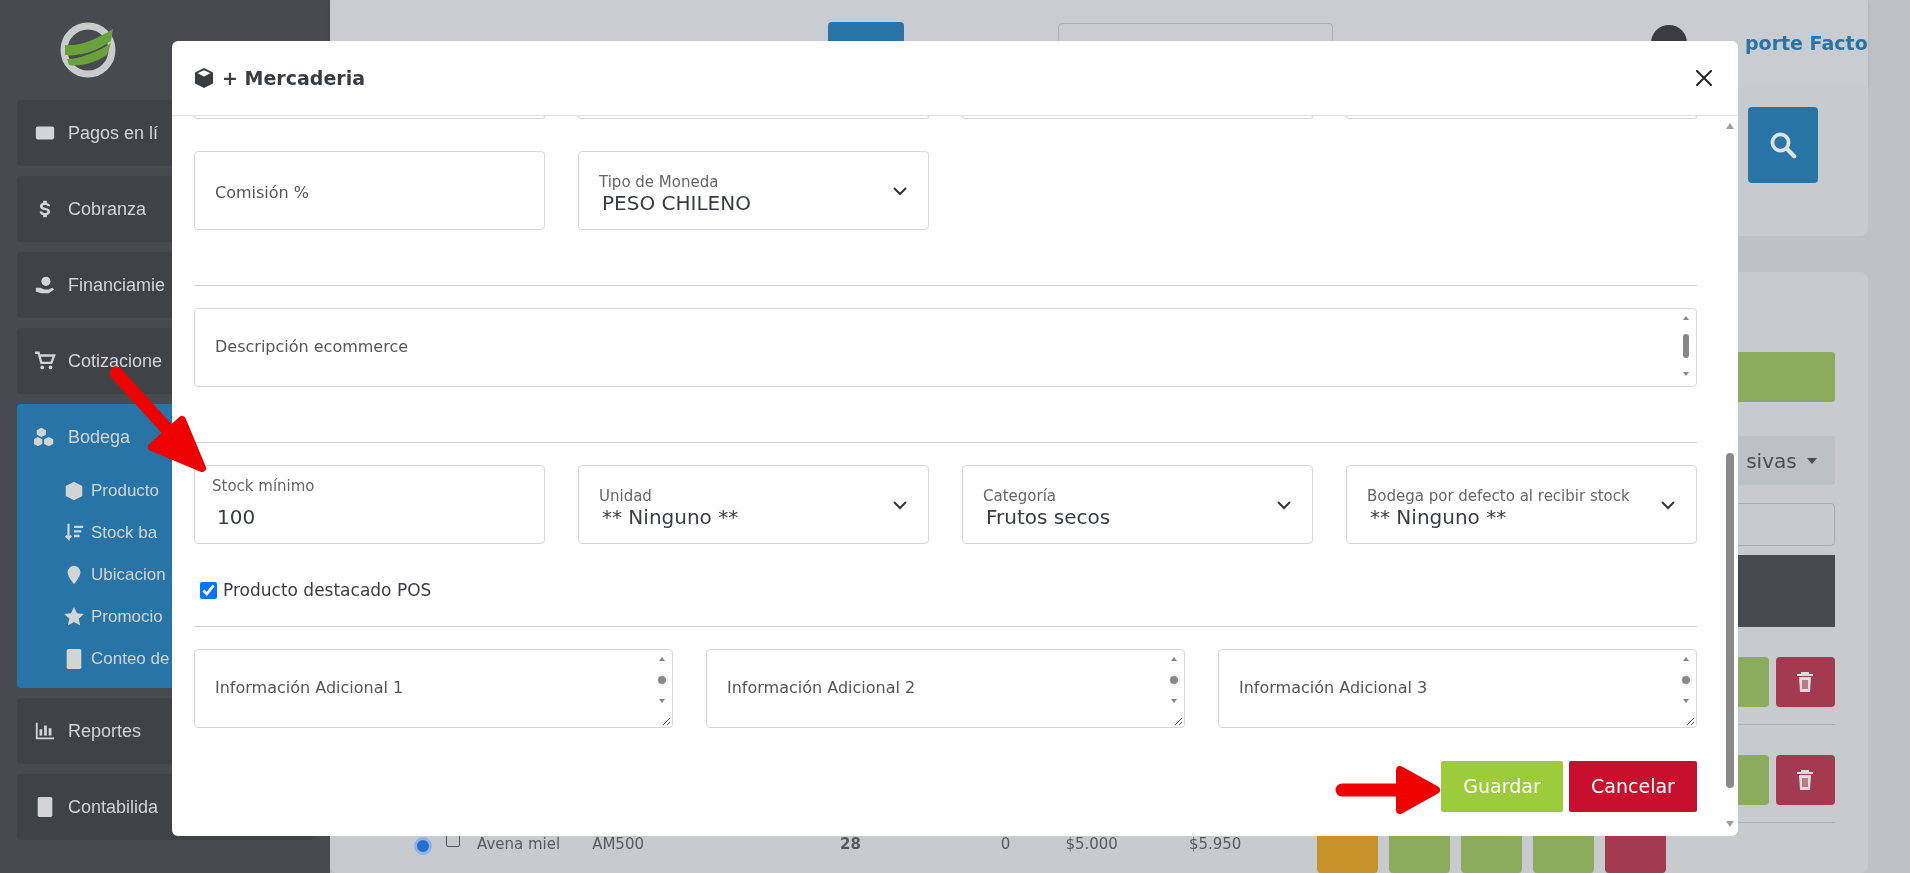 This screenshot has height=873, width=1910. I want to click on sidebar-item: Reportes, so click(165, 731).